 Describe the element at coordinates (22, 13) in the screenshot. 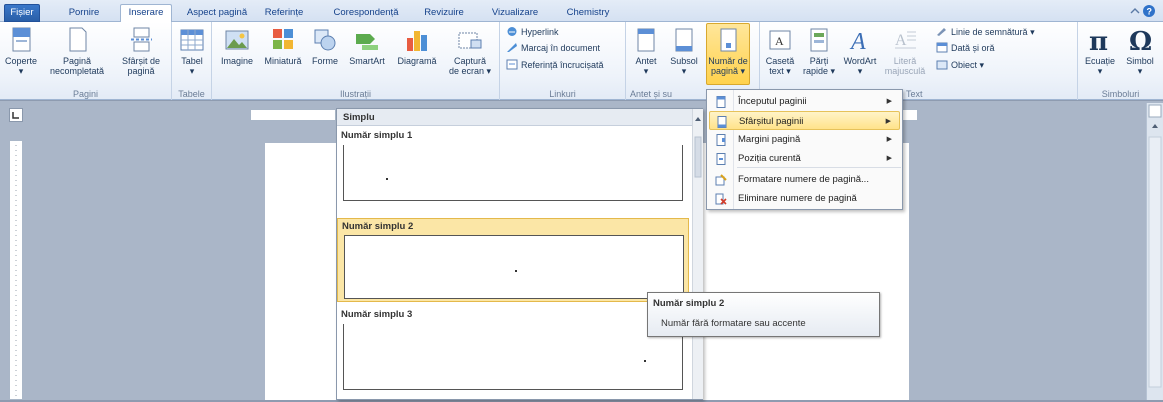

I see `tab-file: Fișier` at that location.